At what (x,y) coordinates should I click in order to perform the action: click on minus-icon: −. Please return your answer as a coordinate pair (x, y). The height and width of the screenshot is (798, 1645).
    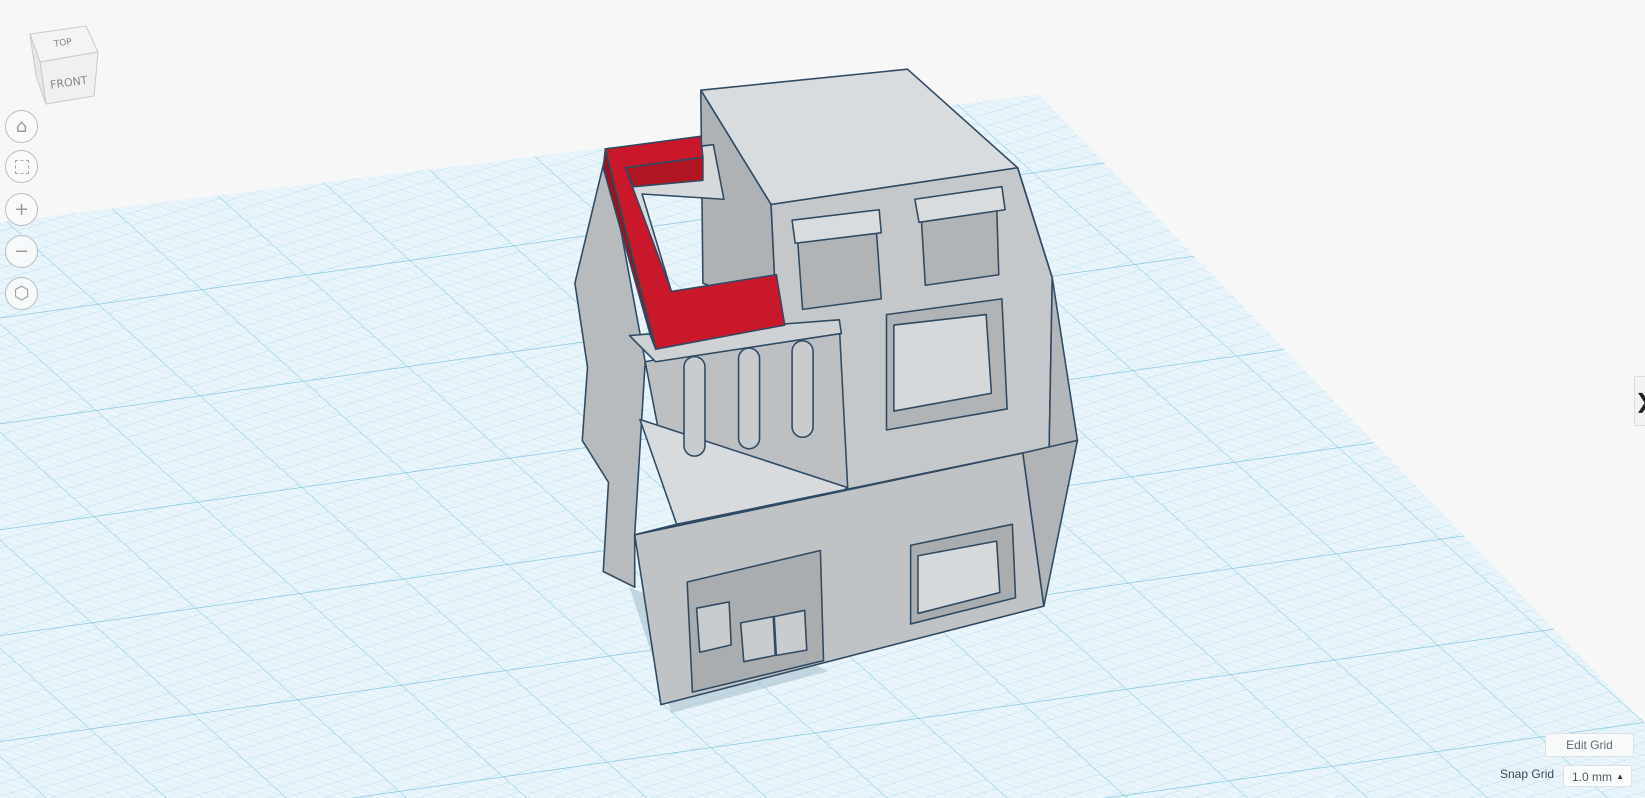
    Looking at the image, I should click on (21, 251).